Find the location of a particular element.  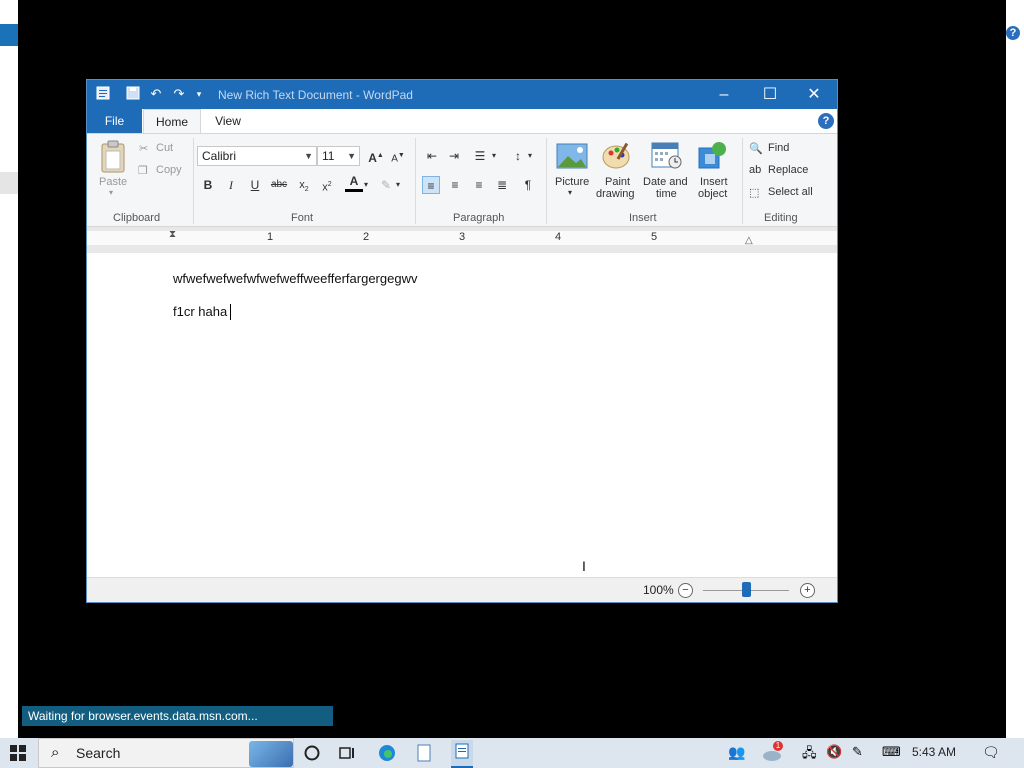

find-button: Find is located at coordinates (778, 148).